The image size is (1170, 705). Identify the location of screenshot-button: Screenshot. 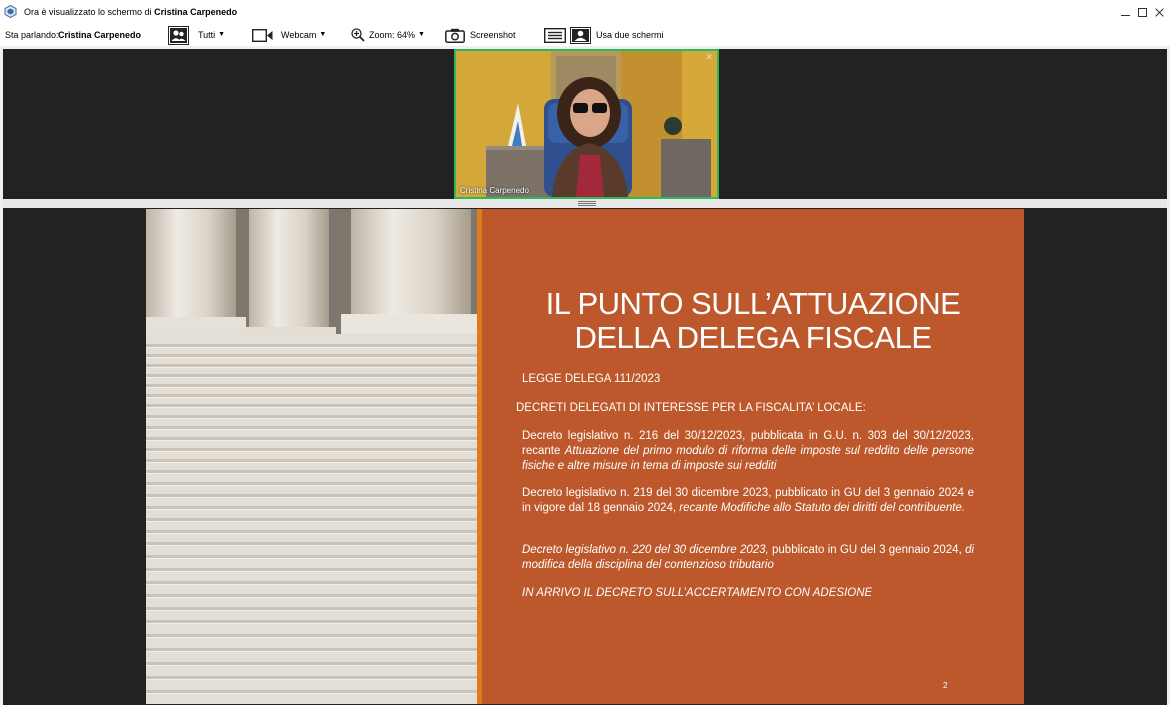
(480, 35).